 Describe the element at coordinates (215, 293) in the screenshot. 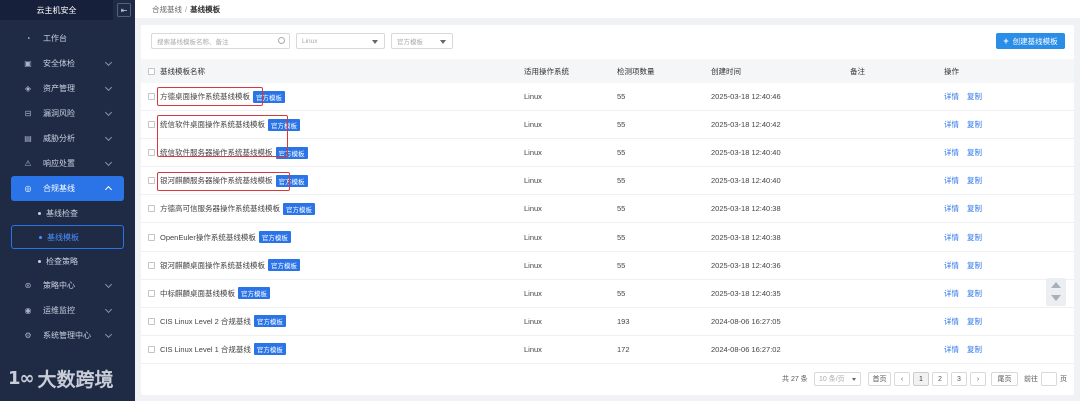

I see `template-name-cell: 中标麒麟桌面基线模板 官方模板` at that location.